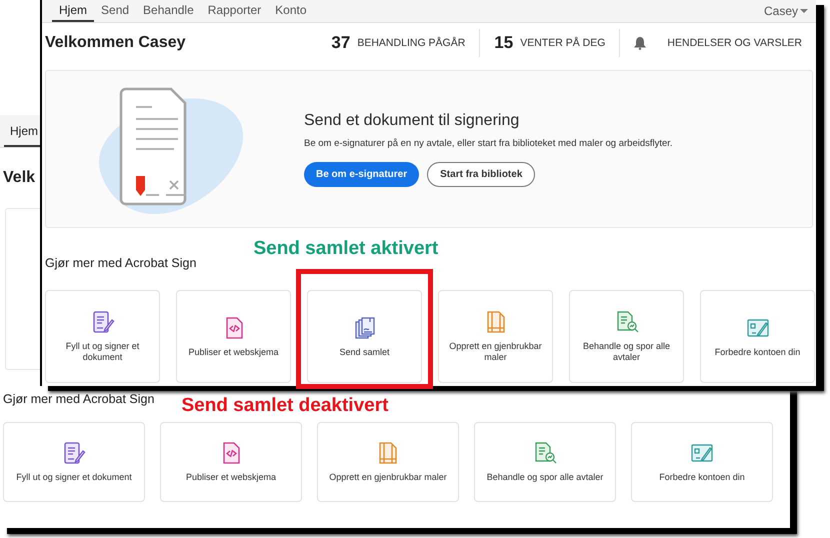  I want to click on request-signature-button: Be om e-signaturer, so click(362, 174).